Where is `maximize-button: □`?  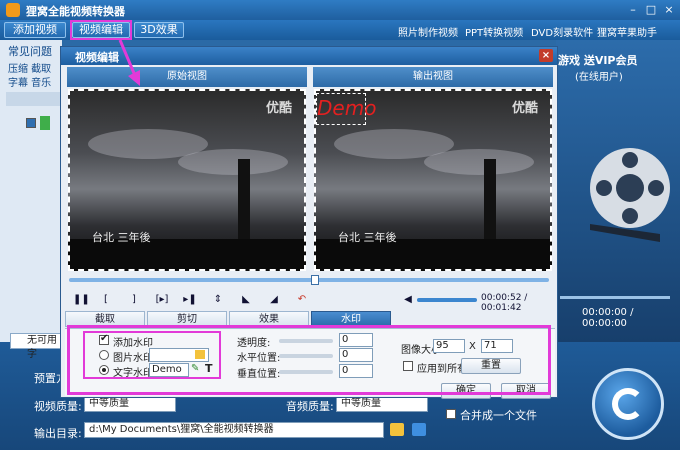
maximize-button: □ is located at coordinates (651, 9).